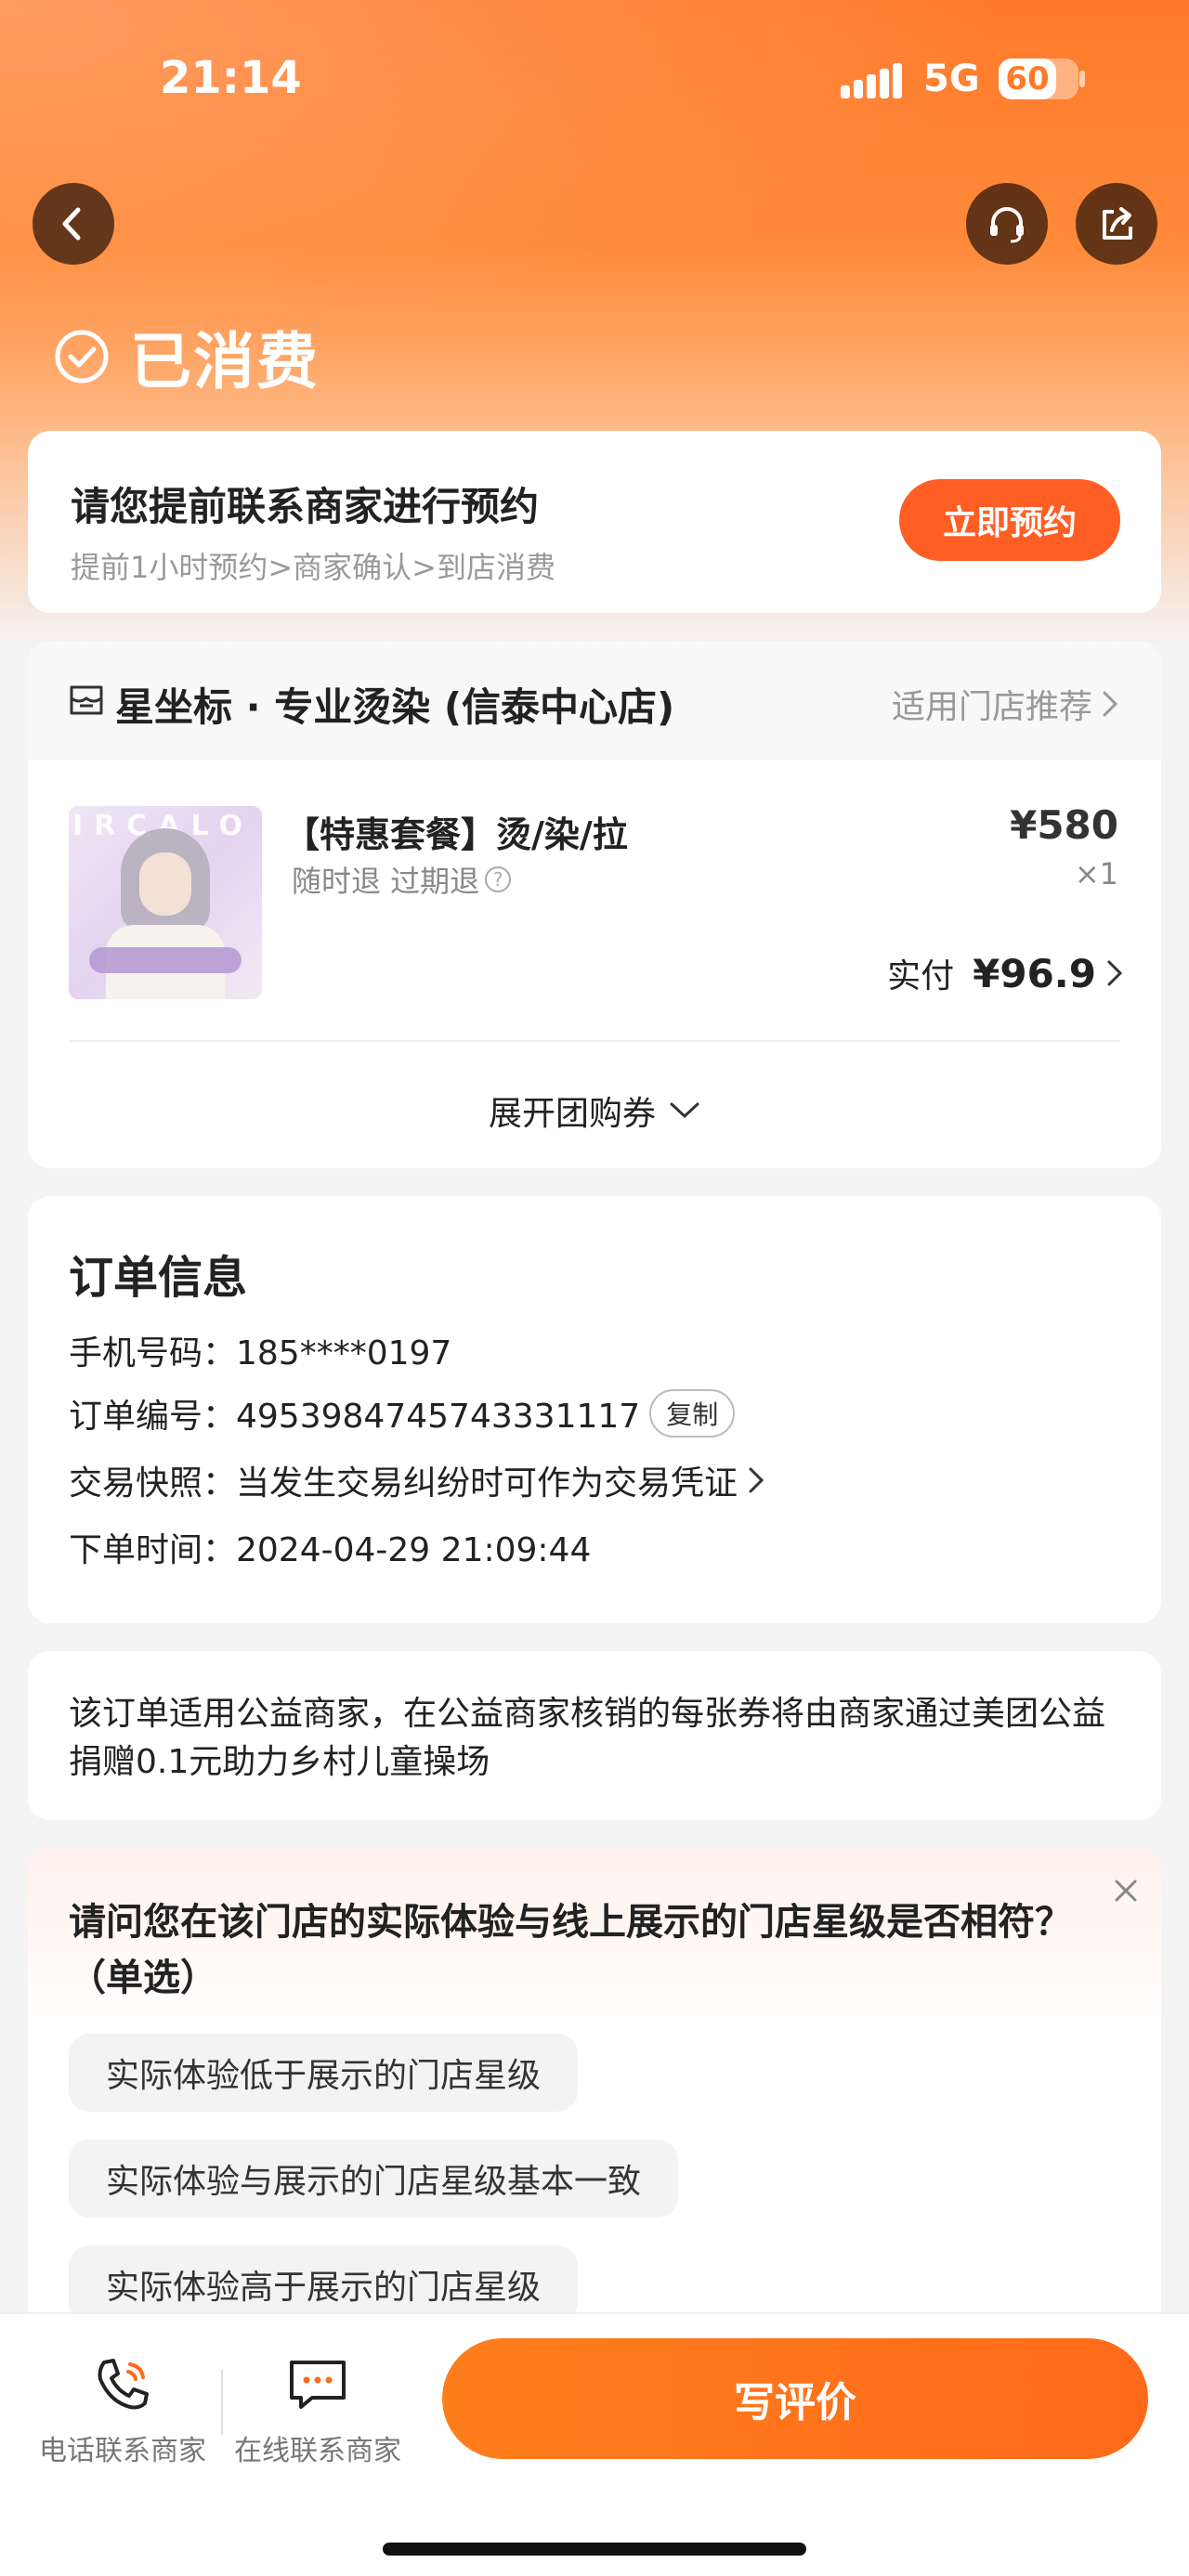 This screenshot has width=1189, height=2576. Describe the element at coordinates (1034, 973) in the screenshot. I see `paid-amount: ¥96.9` at that location.